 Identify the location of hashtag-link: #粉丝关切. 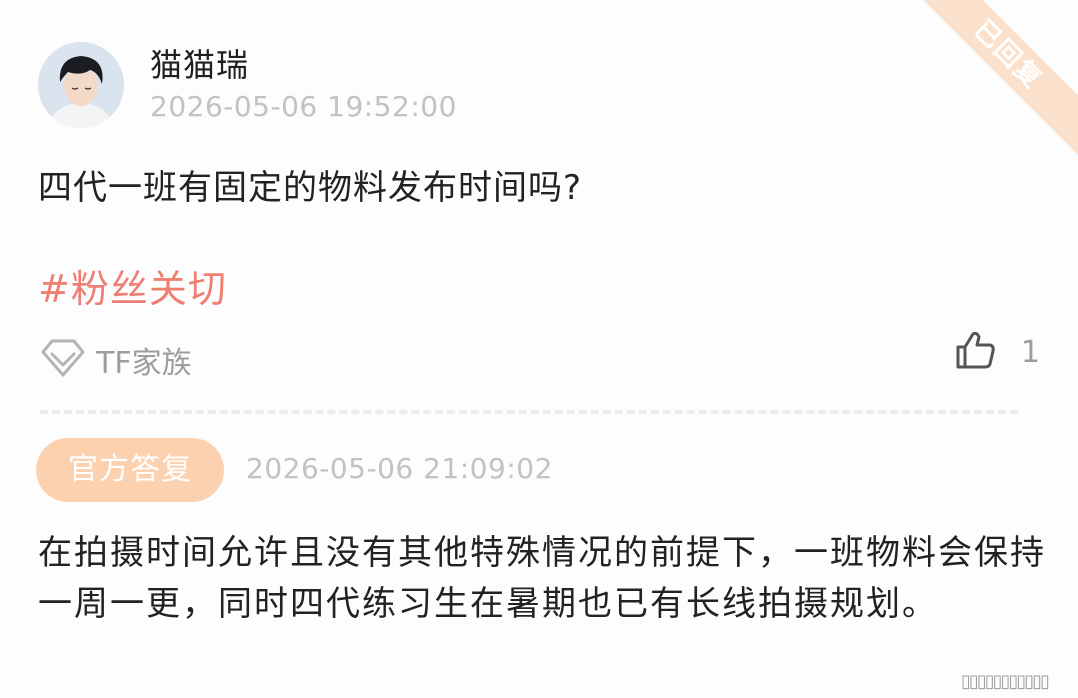
(132, 285).